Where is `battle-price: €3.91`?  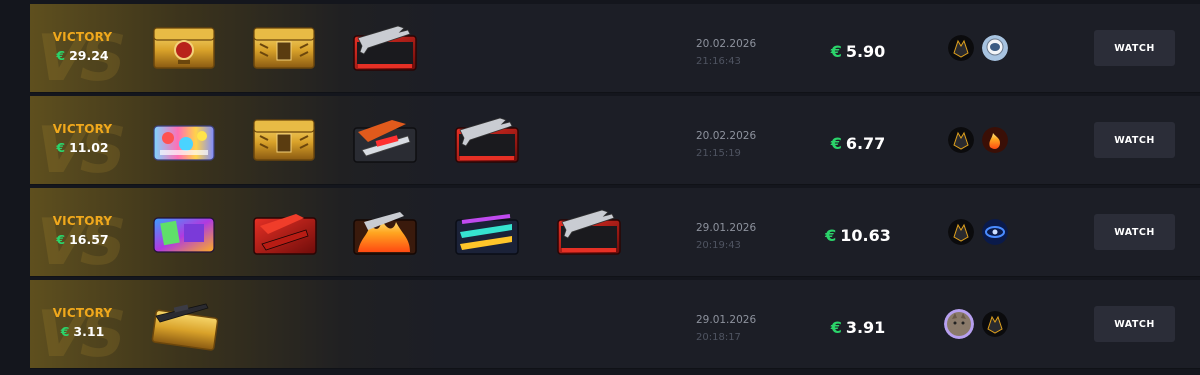
battle-price: €3.91 is located at coordinates (858, 327).